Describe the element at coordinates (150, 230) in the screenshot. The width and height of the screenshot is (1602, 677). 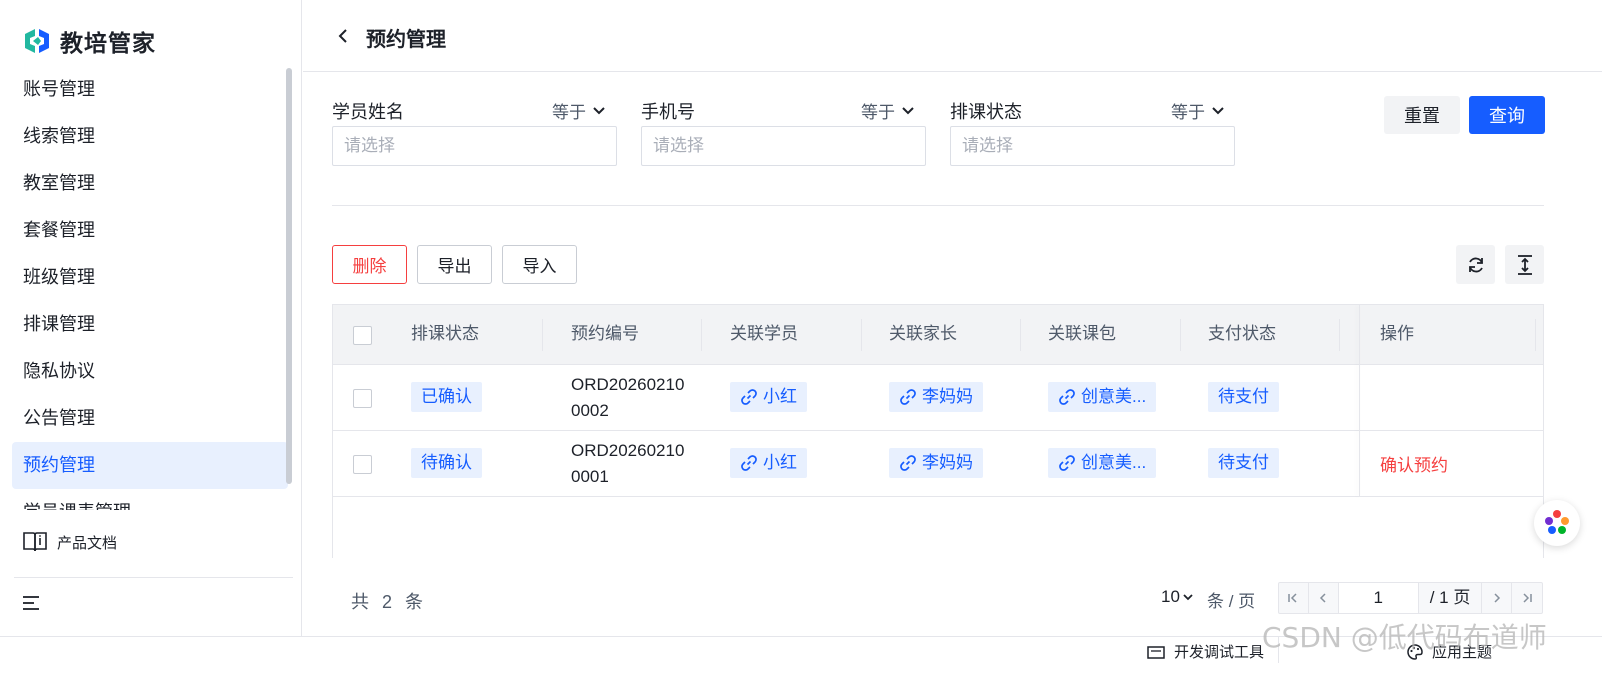
I see `sidebar-item-packages: 套餐管理` at that location.